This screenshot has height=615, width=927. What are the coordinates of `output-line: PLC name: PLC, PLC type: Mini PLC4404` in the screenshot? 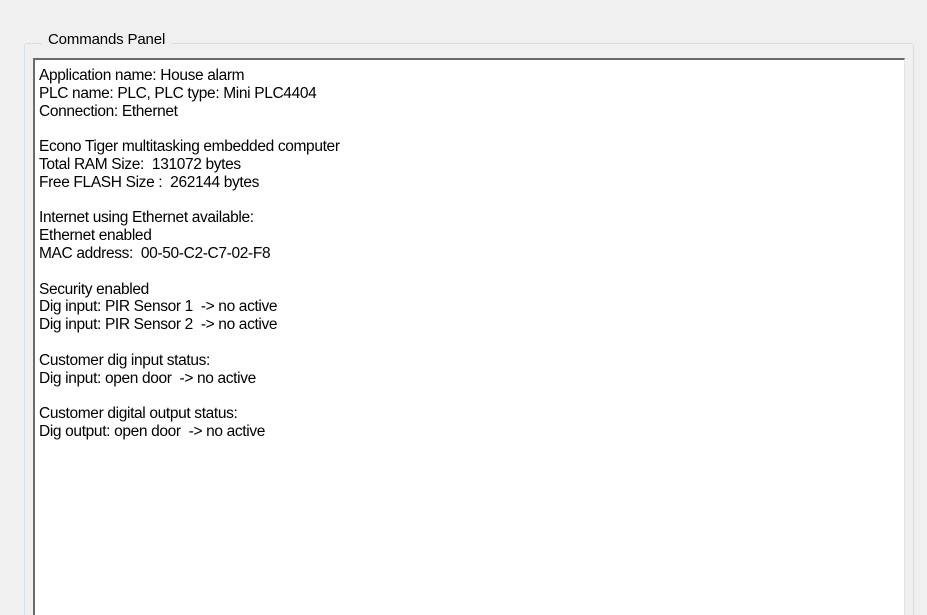 It's located at (178, 93).